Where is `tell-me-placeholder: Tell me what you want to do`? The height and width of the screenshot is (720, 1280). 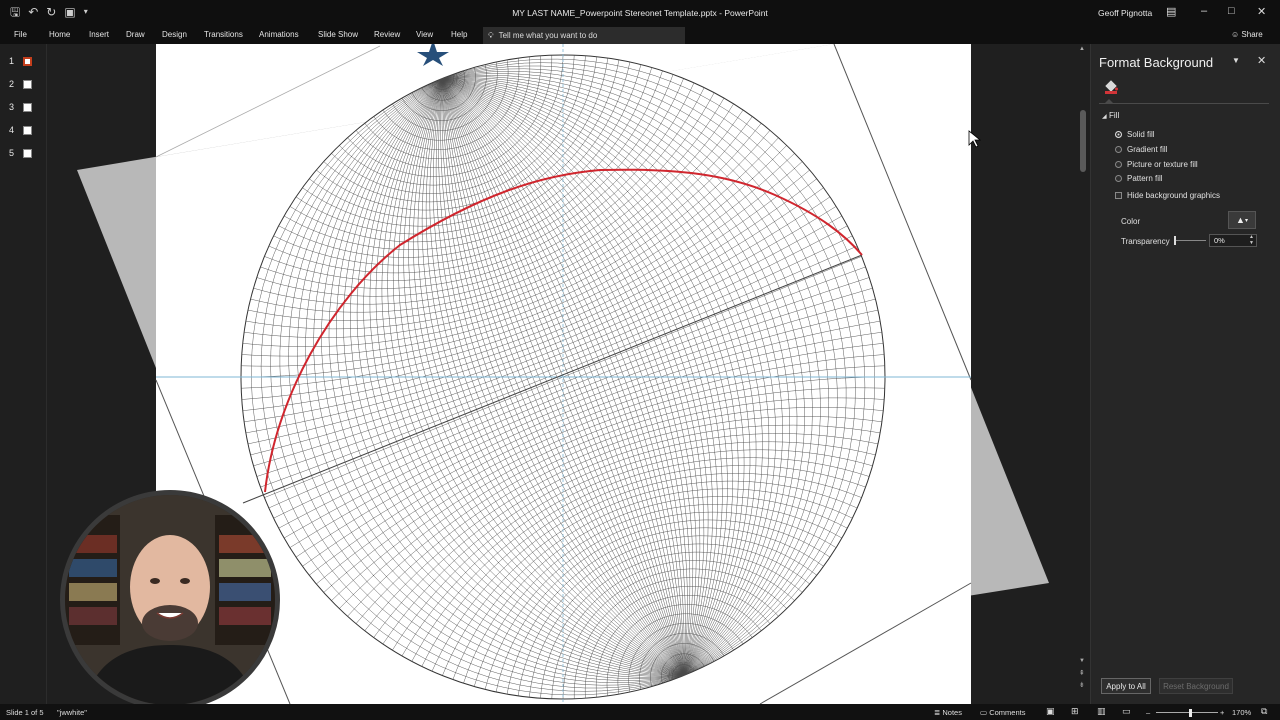
tell-me-placeholder: Tell me what you want to do is located at coordinates (548, 35).